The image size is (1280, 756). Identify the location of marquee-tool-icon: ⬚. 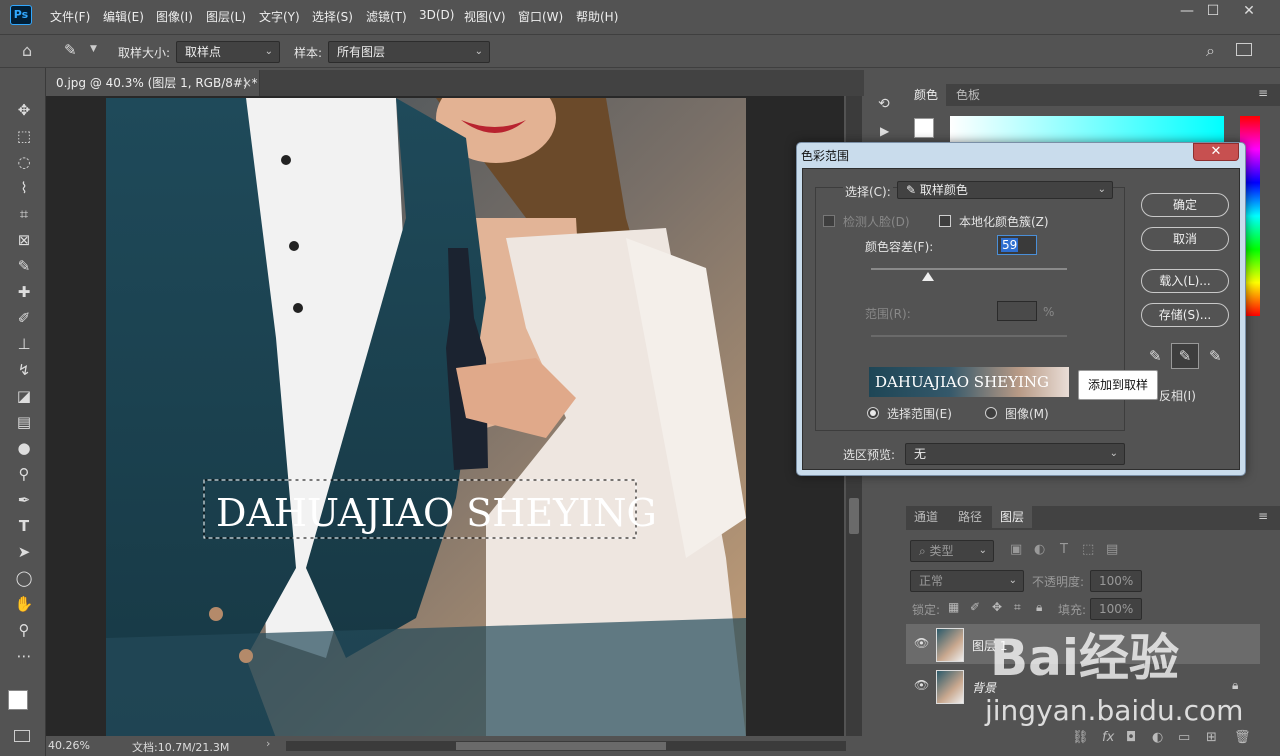
(24, 136).